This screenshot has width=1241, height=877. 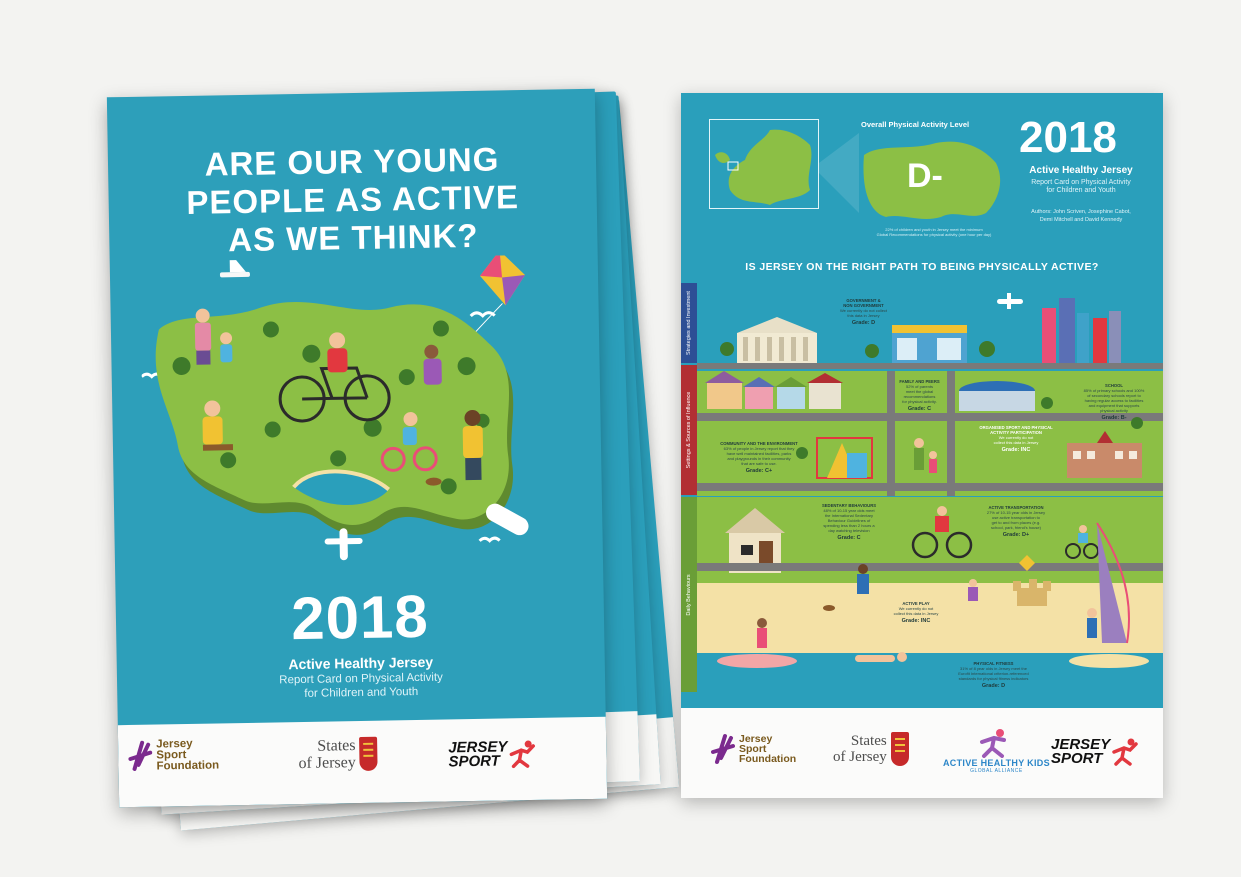 I want to click on grade-family: Grade: C, so click(x=919, y=409).